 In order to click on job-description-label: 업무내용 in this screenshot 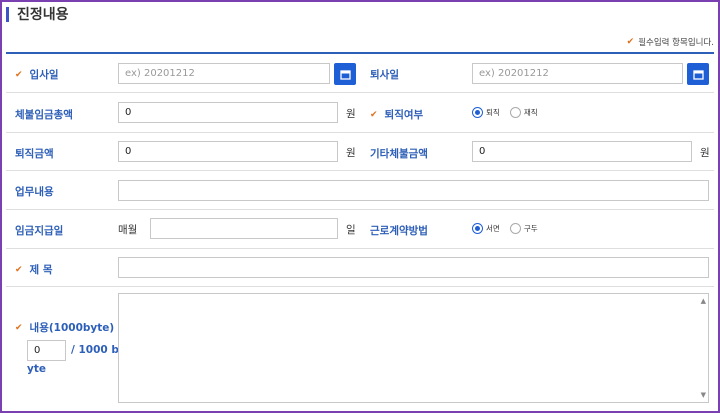, I will do `click(34, 191)`.